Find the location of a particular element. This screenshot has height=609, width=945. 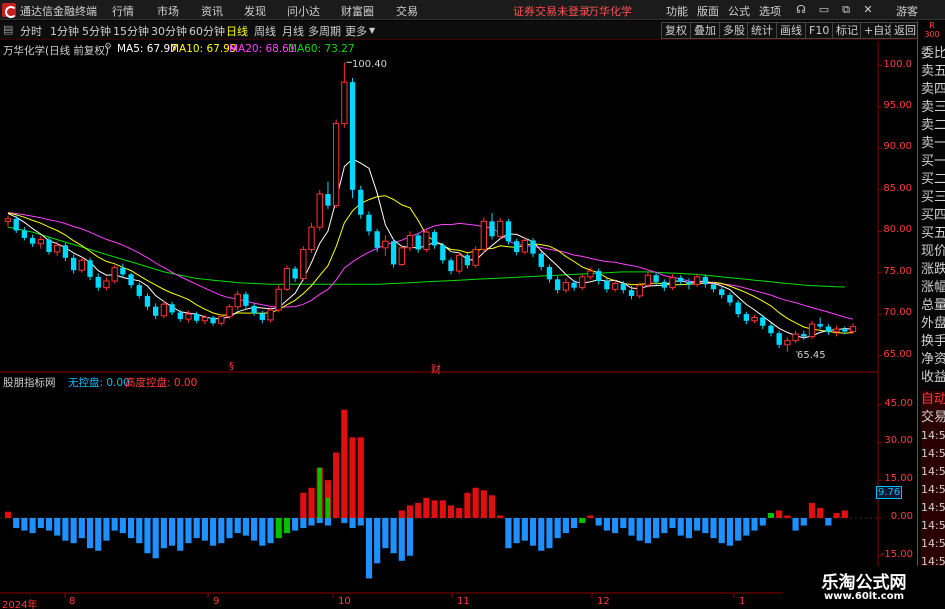

tab-60min: 60分钟 is located at coordinates (207, 31).